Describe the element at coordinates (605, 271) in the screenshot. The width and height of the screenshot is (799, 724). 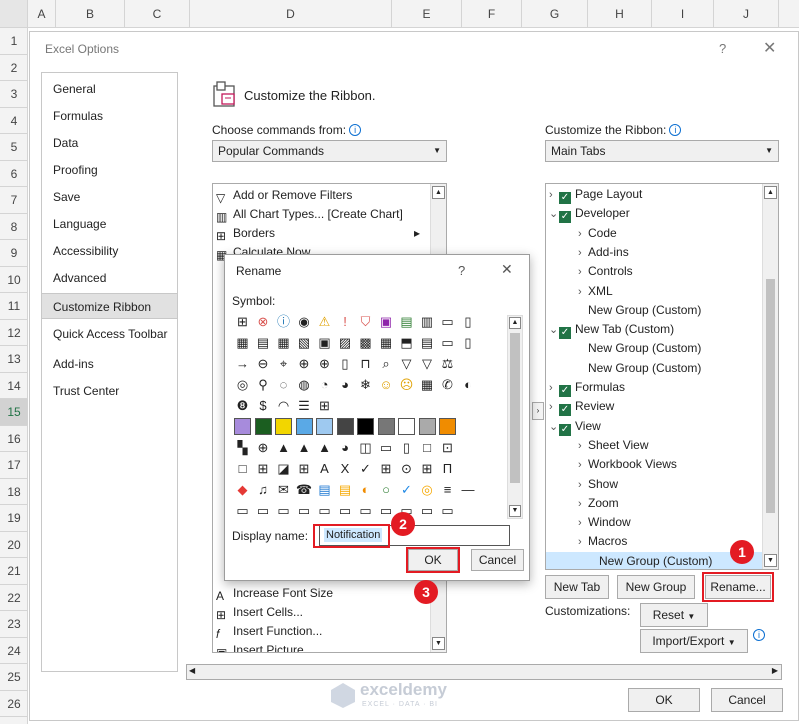
I see `tree-item: › Controls` at that location.